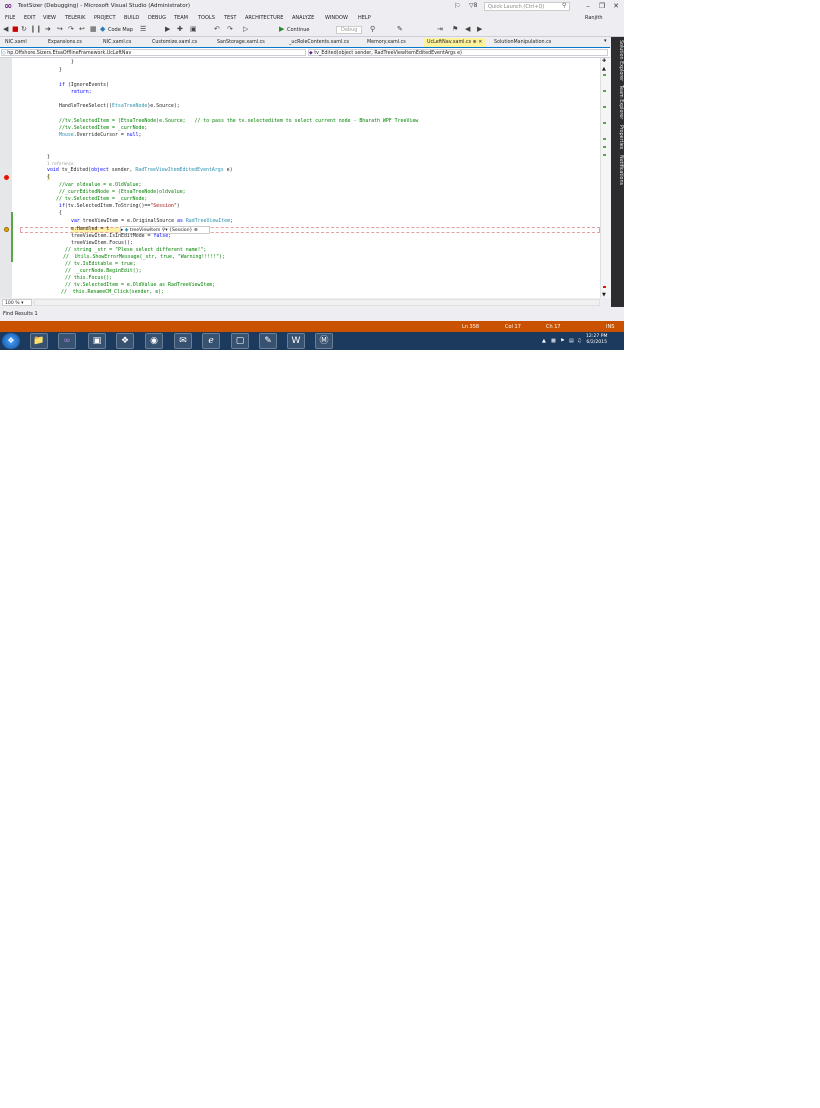  I want to click on step-over-icon: ↷, so click(71, 29).